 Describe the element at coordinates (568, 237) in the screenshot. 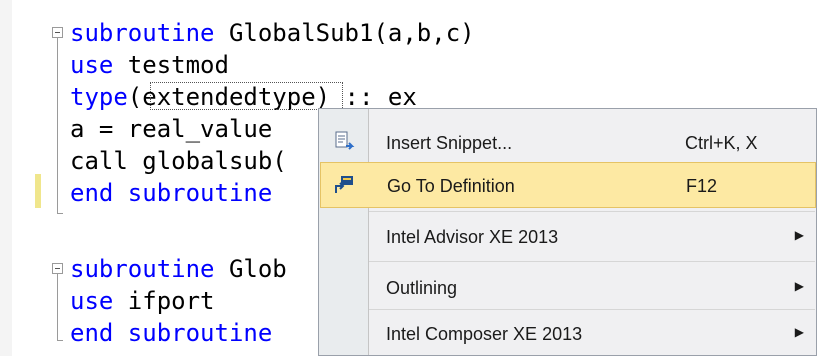

I see `menu-item-intel-advisor: Intel Advisor XE 2013 ▶` at that location.